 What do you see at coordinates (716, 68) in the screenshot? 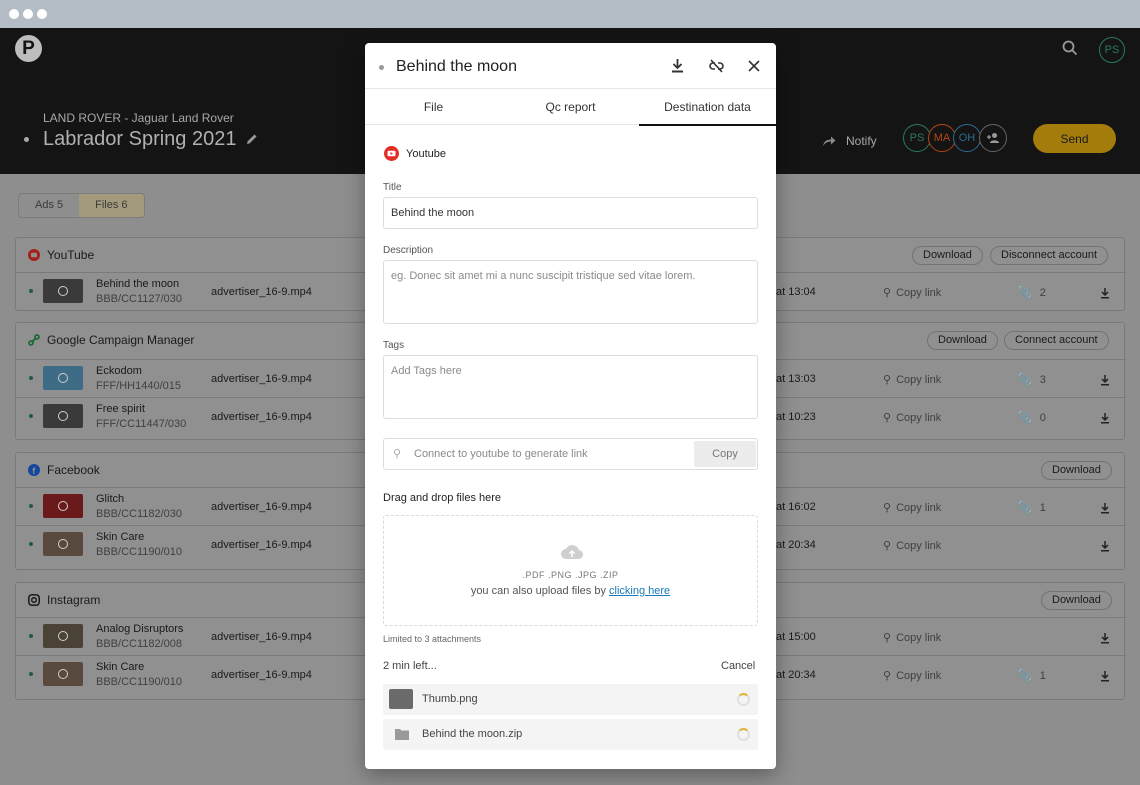
I see `unlink-icon` at bounding box center [716, 68].